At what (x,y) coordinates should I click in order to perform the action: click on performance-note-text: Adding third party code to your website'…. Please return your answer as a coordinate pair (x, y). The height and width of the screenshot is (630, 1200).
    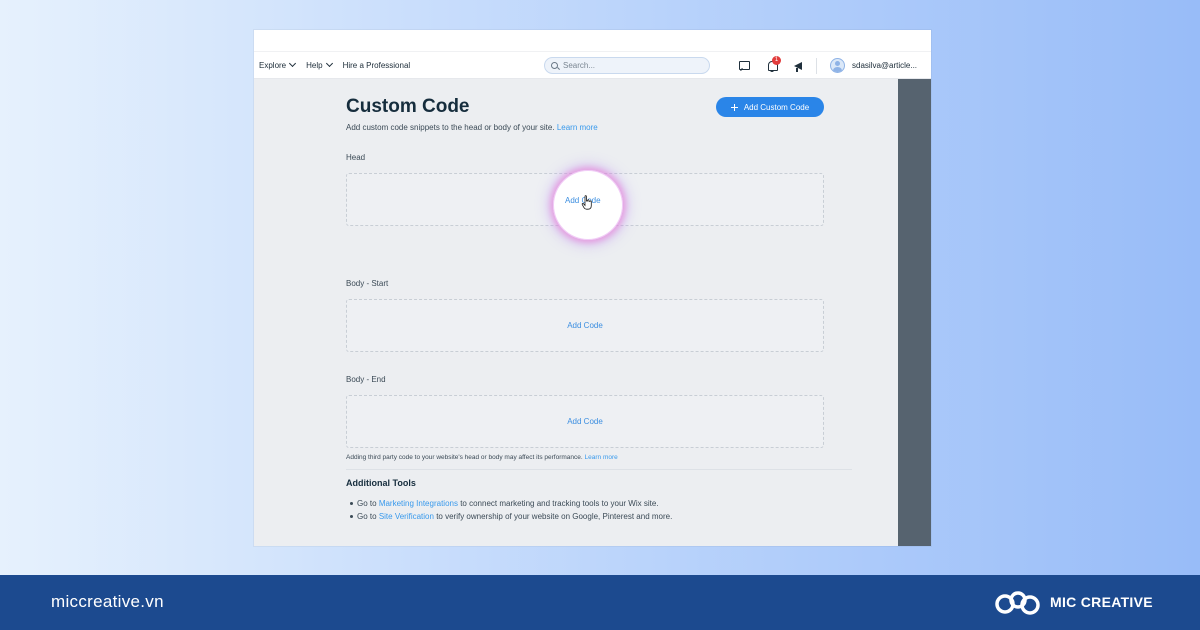
    Looking at the image, I should click on (464, 457).